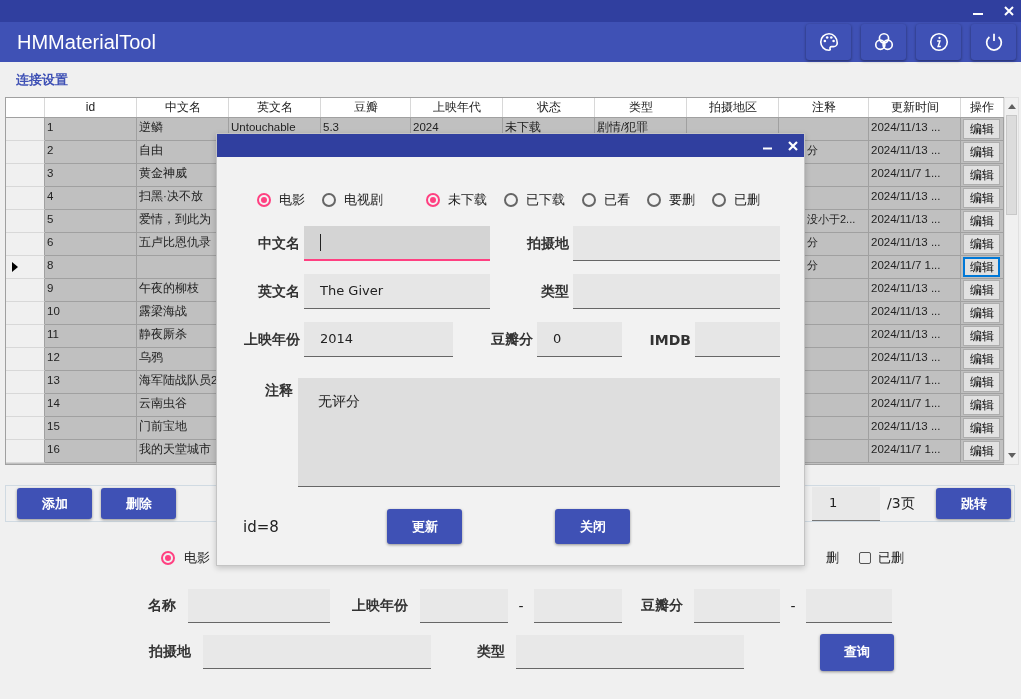  Describe the element at coordinates (424, 526) in the screenshot. I see `update-button: 更新` at that location.